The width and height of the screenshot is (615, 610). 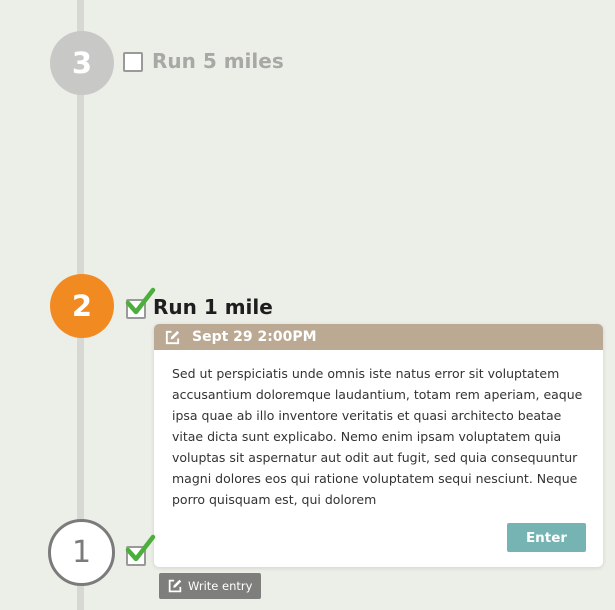 I want to click on step-number: 3, so click(x=82, y=63).